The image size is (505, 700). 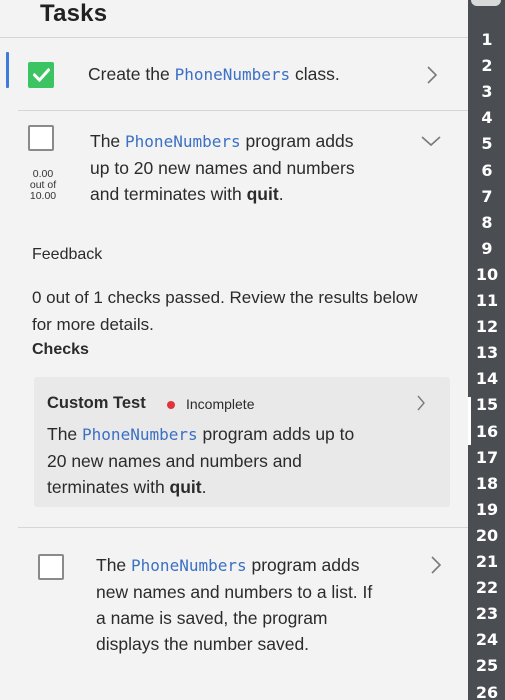 What do you see at coordinates (262, 194) in the screenshot?
I see `task-2-bold: quit` at bounding box center [262, 194].